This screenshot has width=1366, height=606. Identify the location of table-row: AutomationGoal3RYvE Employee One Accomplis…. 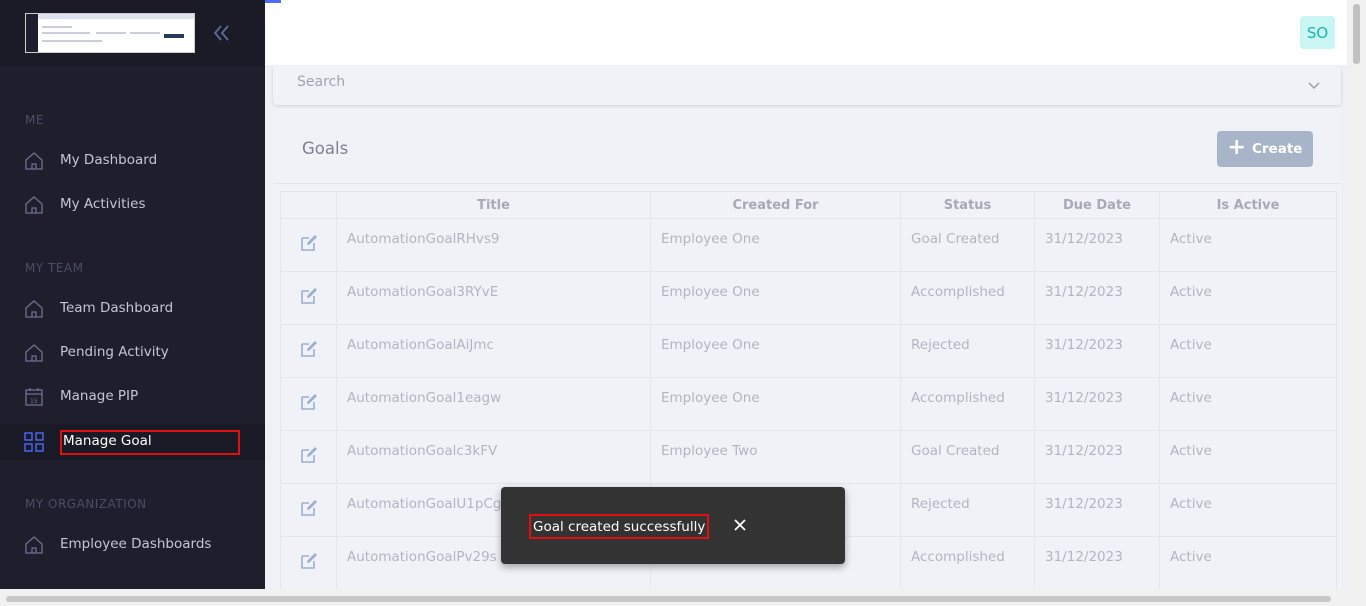
(808, 298).